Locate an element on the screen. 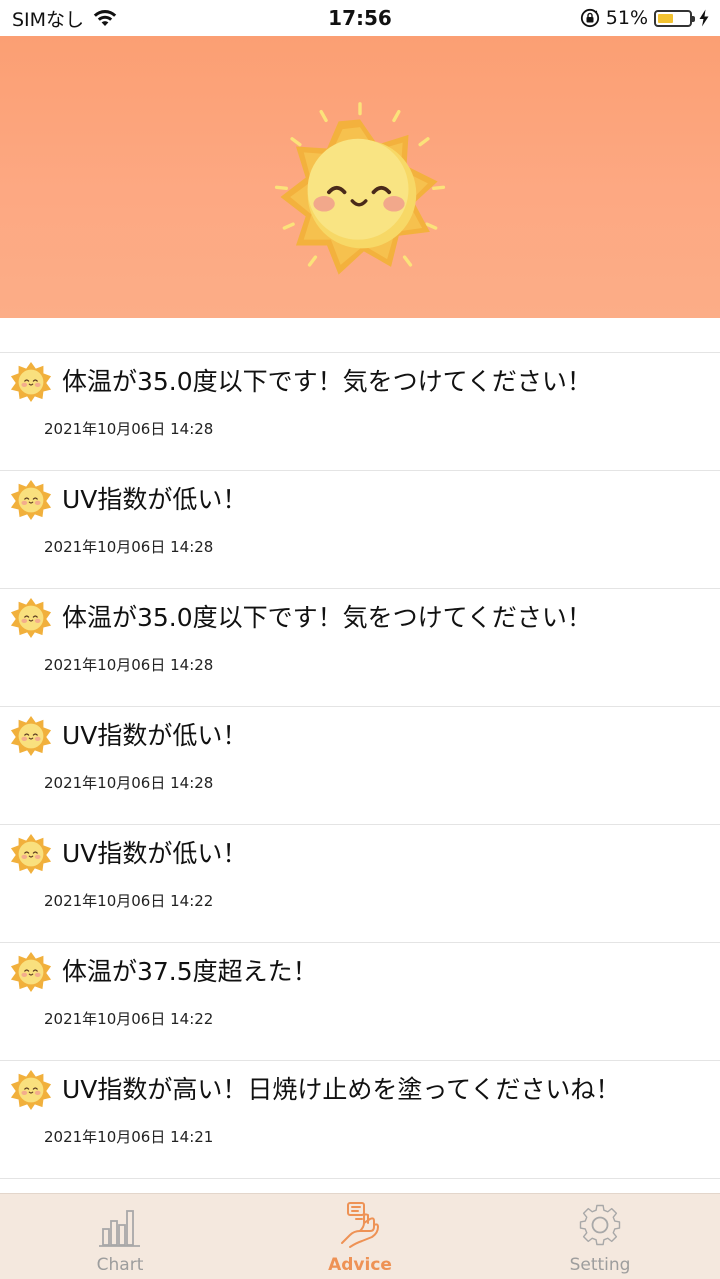 This screenshot has width=720, height=1279. gear-icon is located at coordinates (600, 1225).